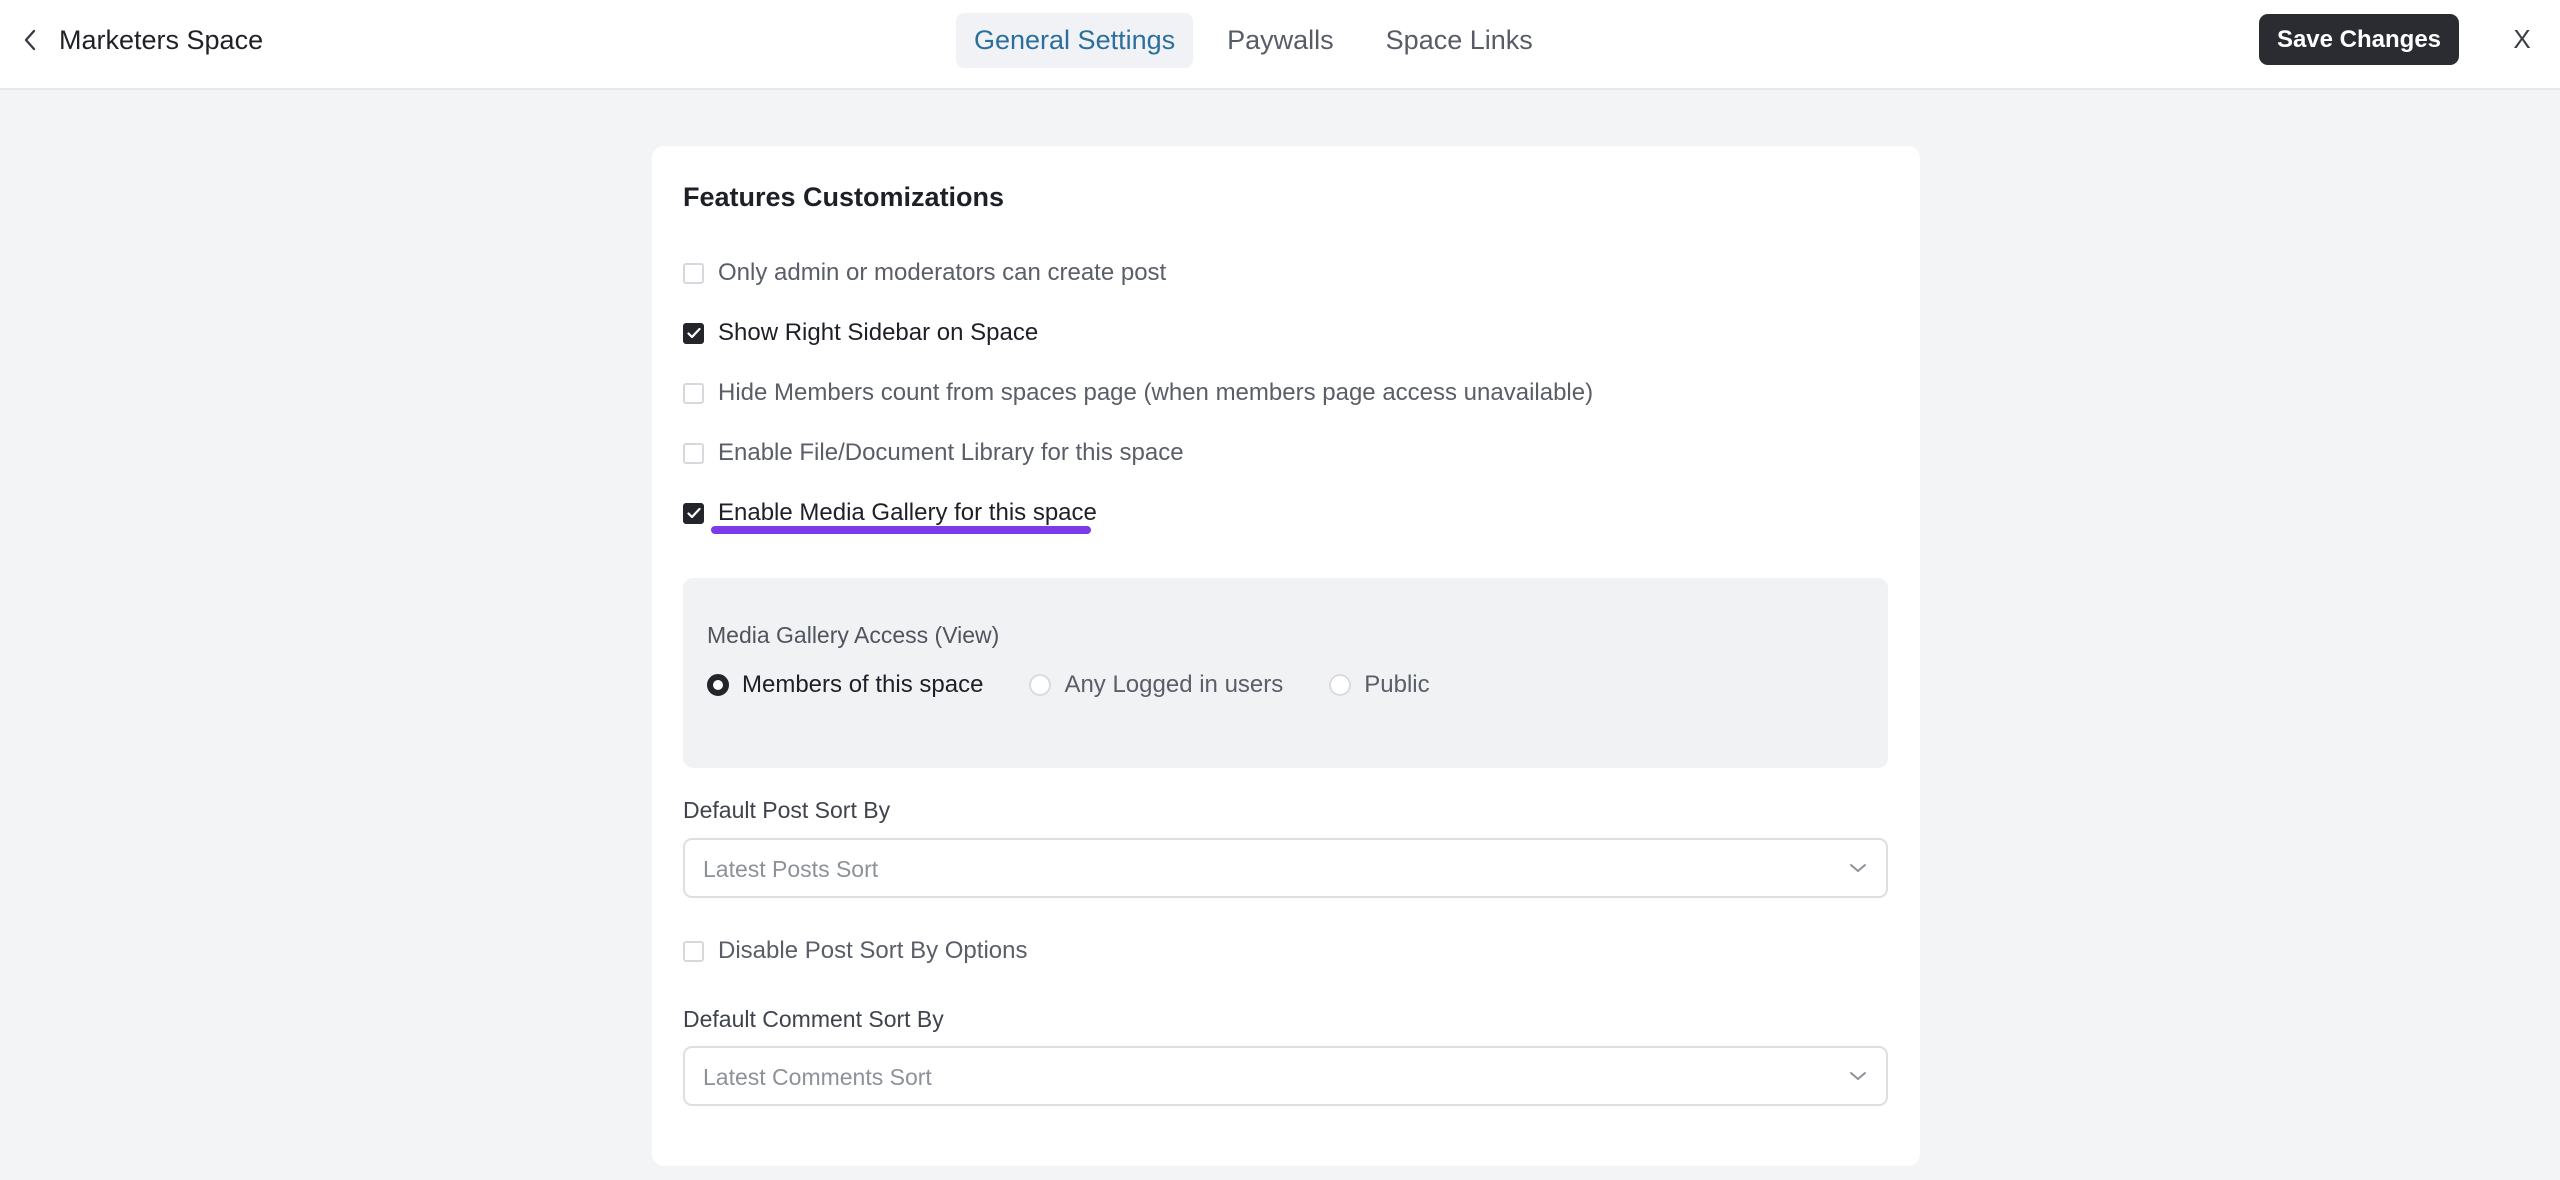 This screenshot has width=2560, height=1180. What do you see at coordinates (718, 685) in the screenshot?
I see `radio-selected` at bounding box center [718, 685].